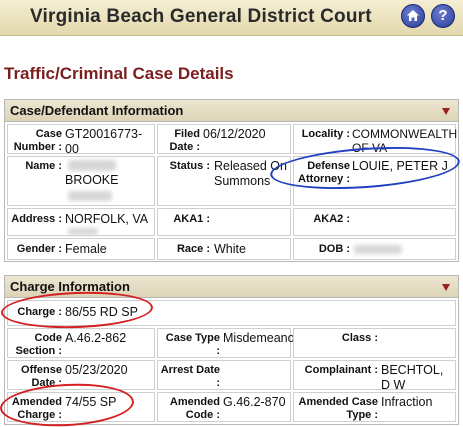 The width and height of the screenshot is (463, 427). I want to click on complainant-value: BECHTOL, D W, so click(412, 377).